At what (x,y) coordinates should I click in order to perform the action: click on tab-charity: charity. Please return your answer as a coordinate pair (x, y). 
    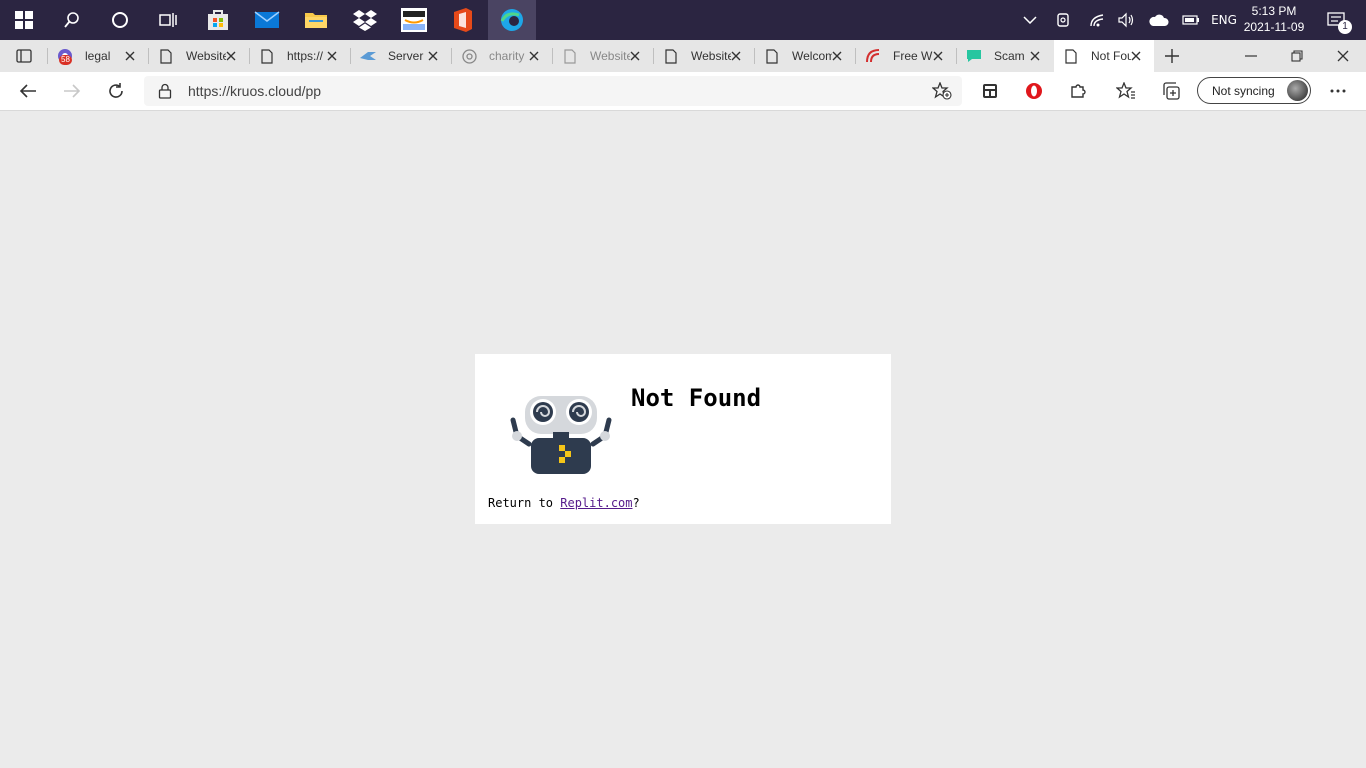
    Looking at the image, I should click on (502, 56).